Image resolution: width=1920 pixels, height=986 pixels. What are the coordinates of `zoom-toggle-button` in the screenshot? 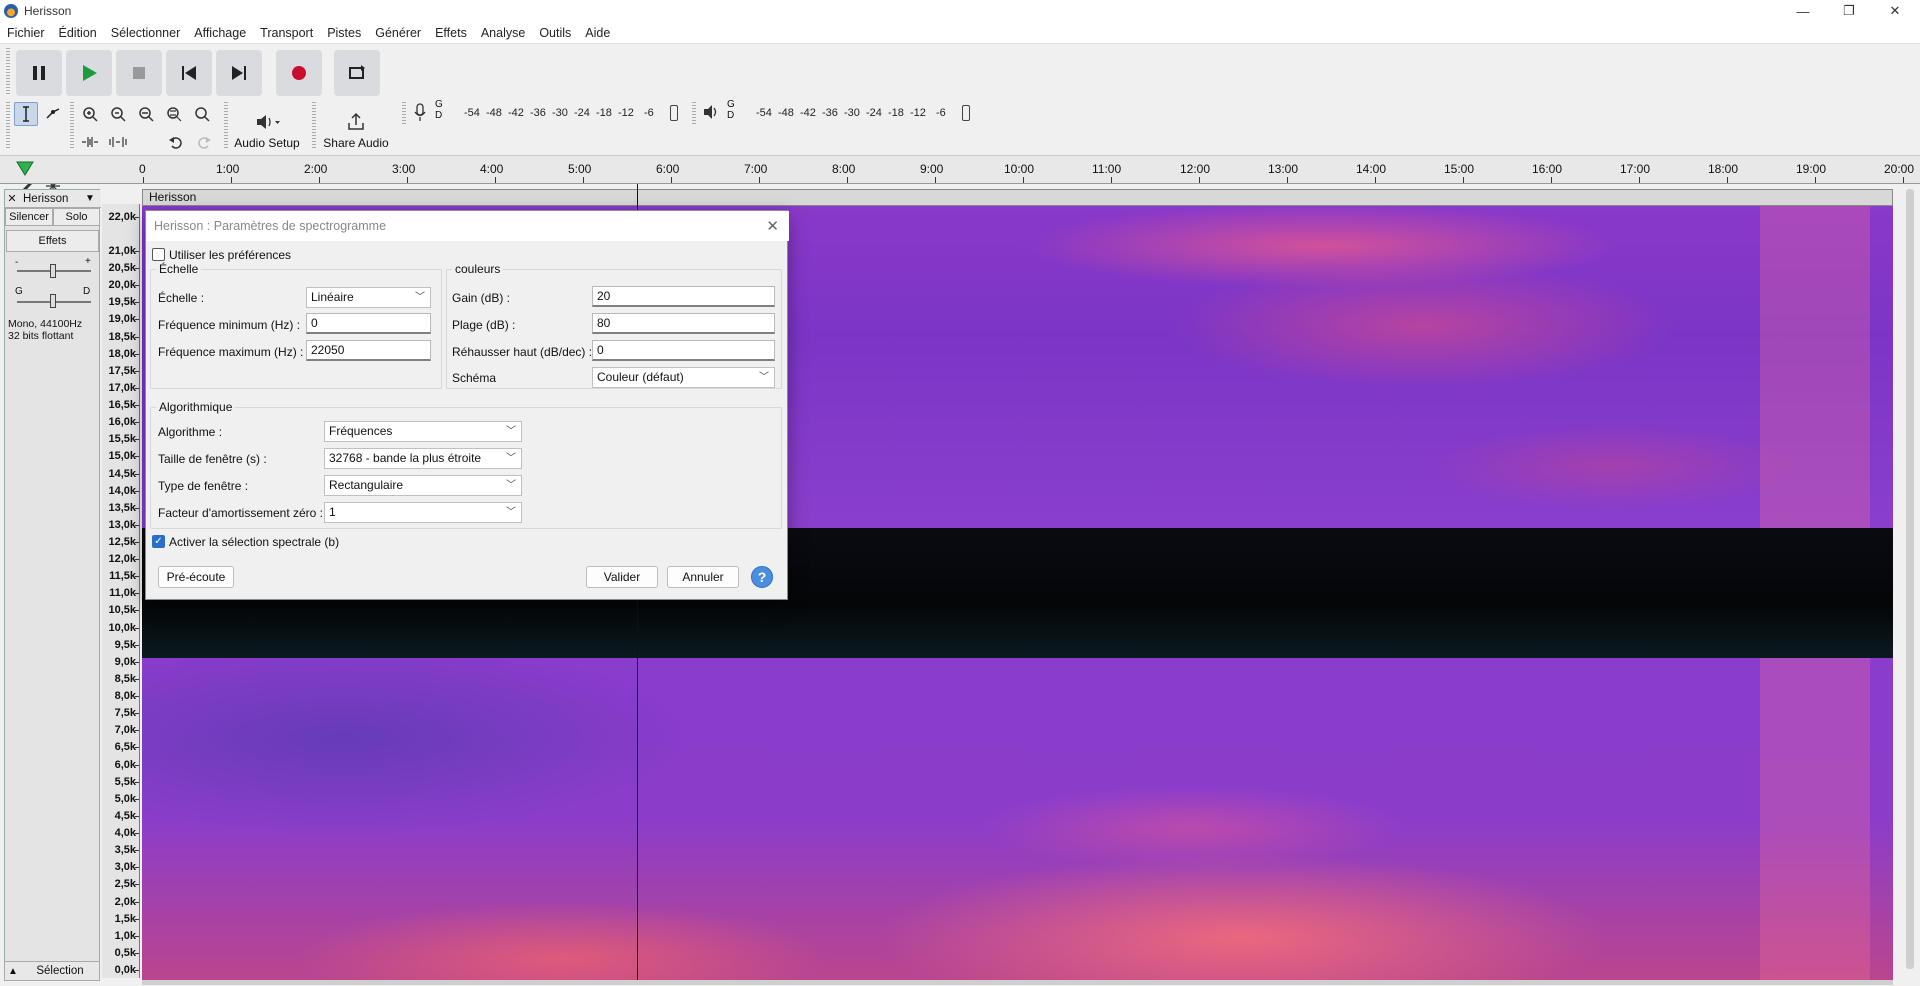 It's located at (202, 114).